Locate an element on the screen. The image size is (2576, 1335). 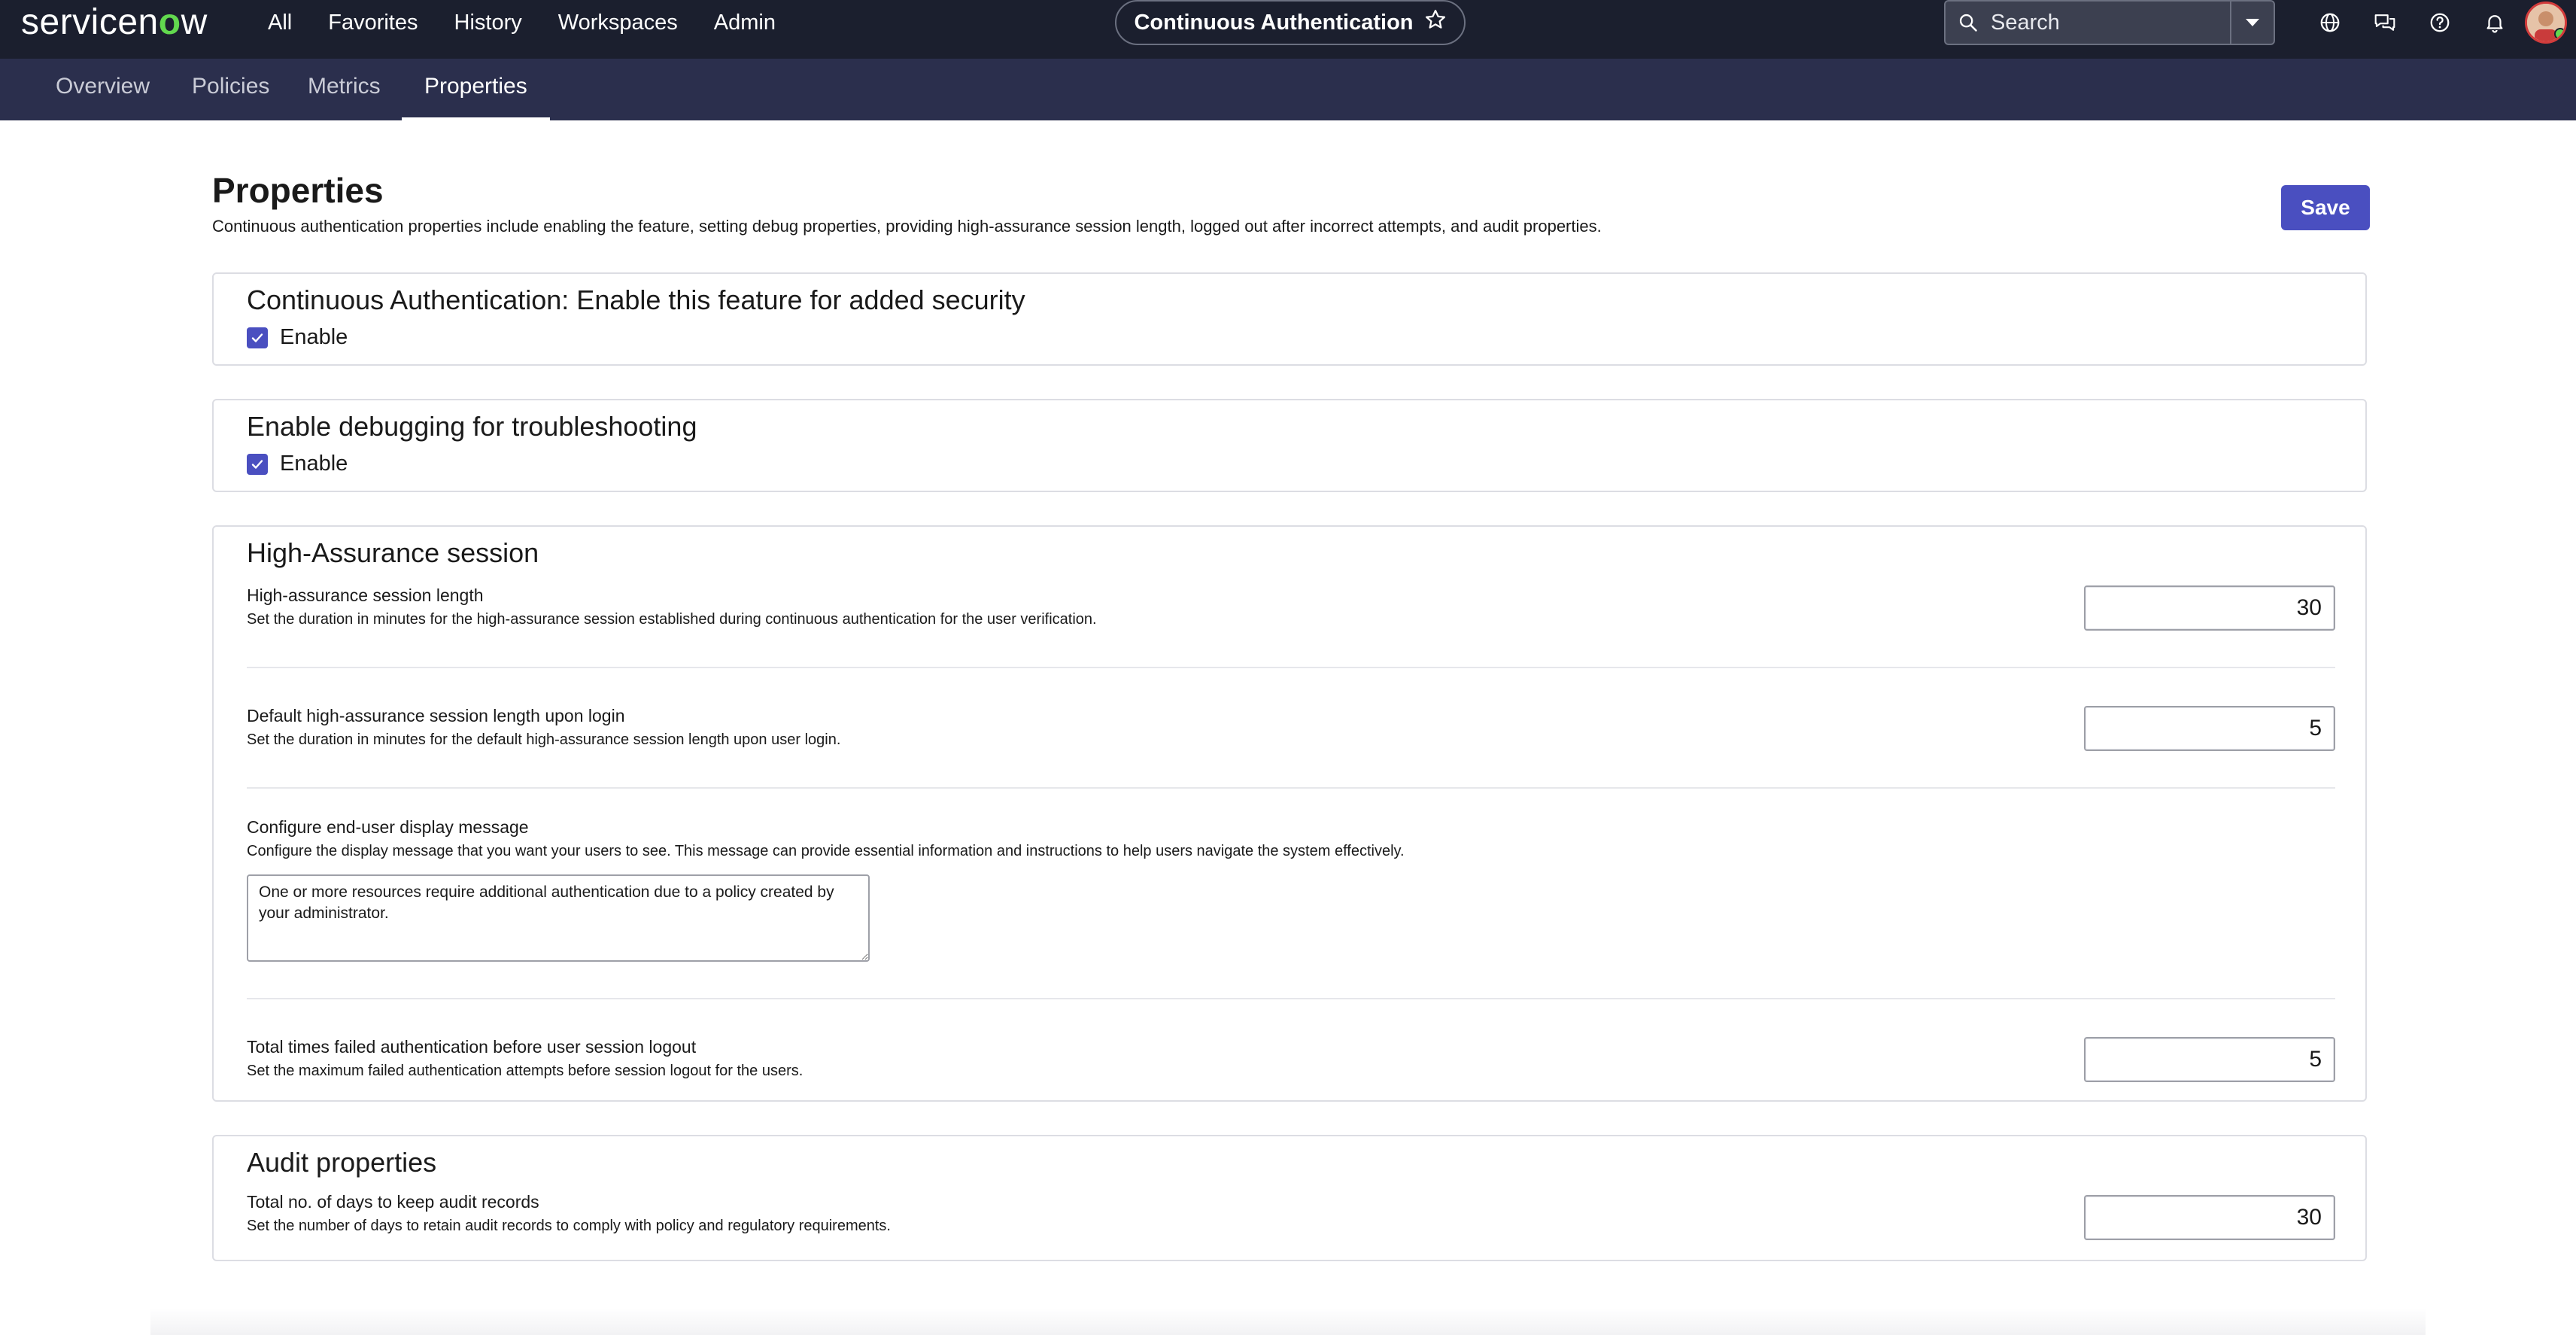
chat-icon is located at coordinates (2384, 22).